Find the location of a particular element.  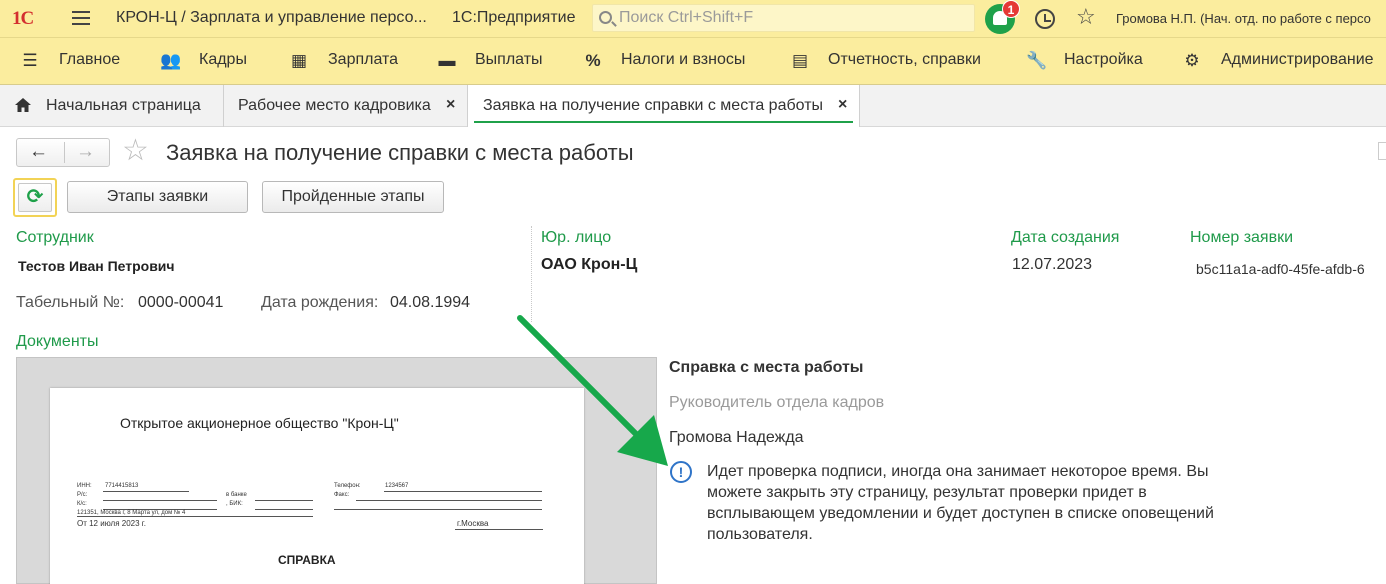

doc-fax-label: Факс: is located at coordinates (342, 495).